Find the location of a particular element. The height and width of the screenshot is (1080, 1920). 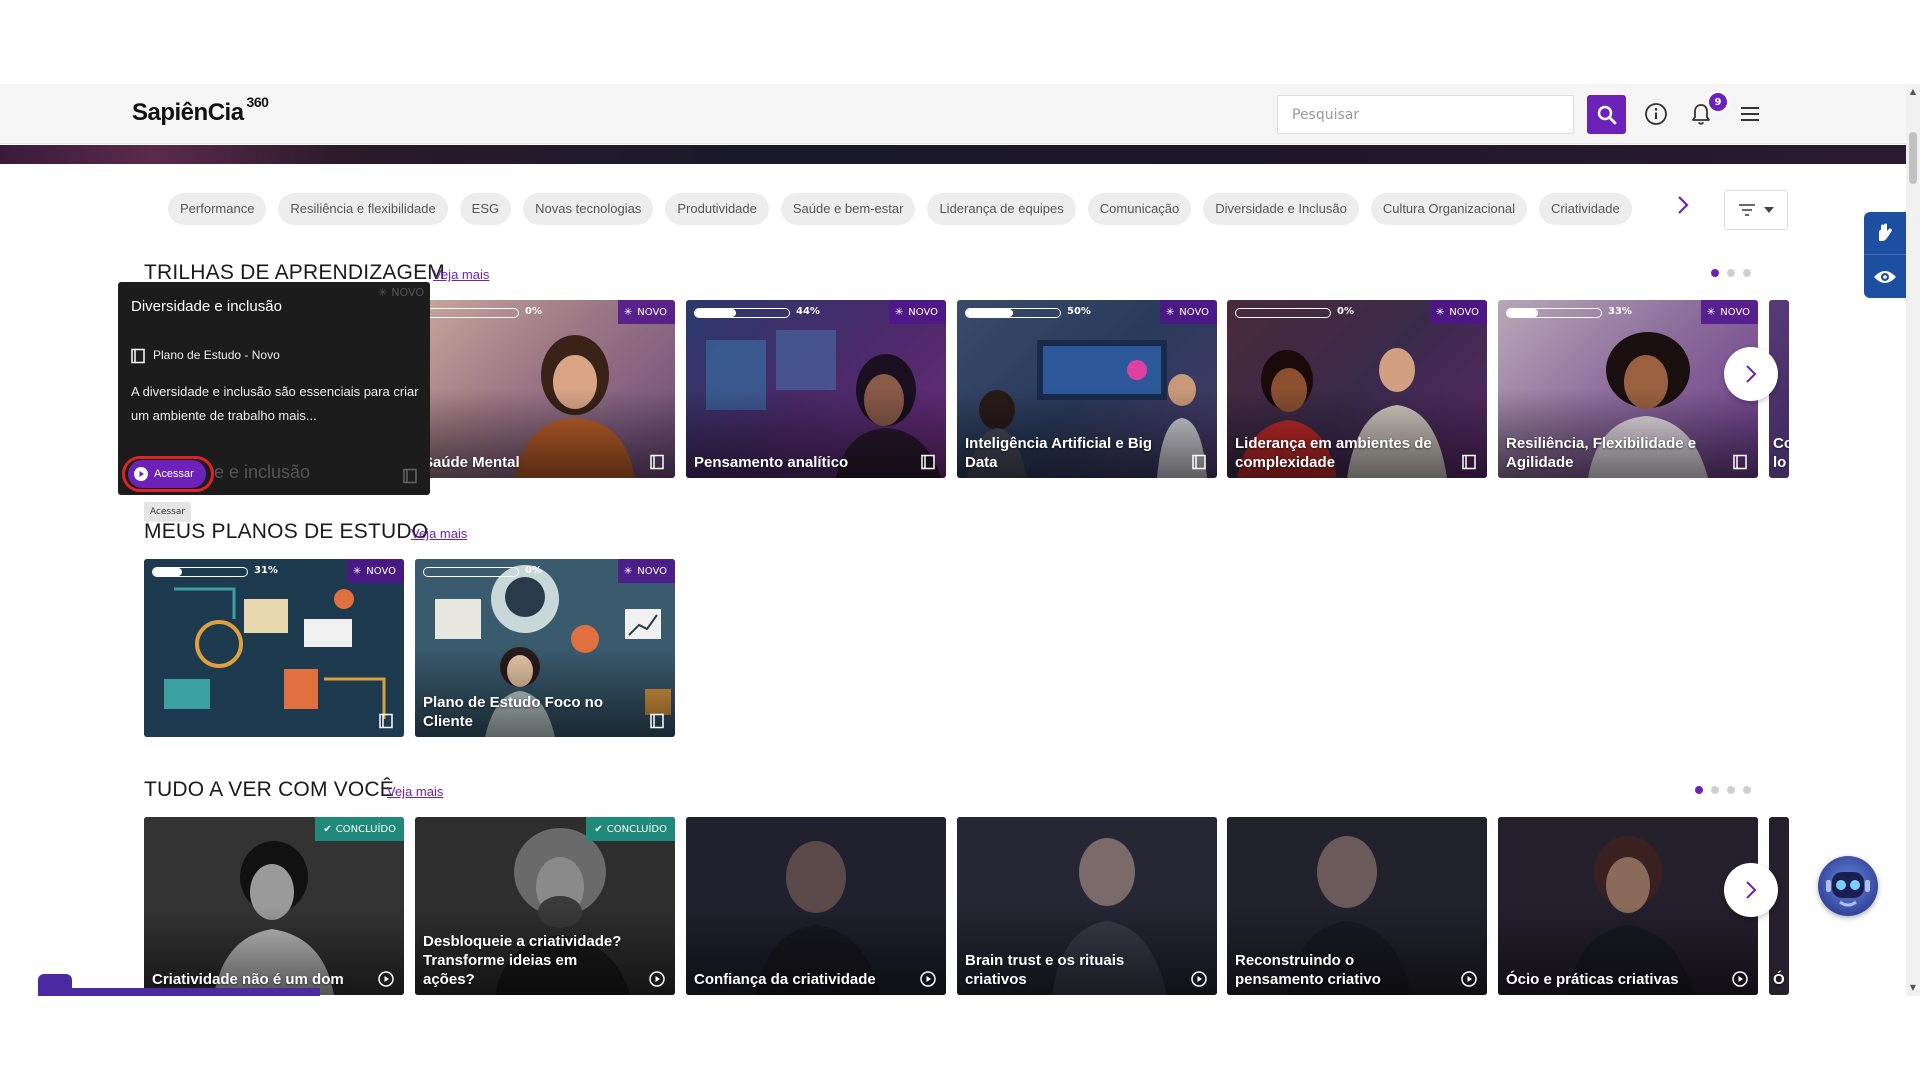

card-title: Reconstruindo o pensamento criativo is located at coordinates (1308, 970).